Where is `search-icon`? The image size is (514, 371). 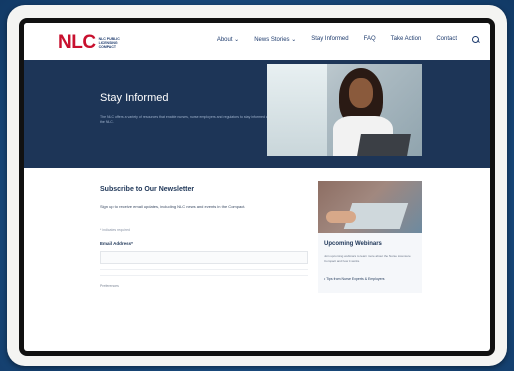
search-icon is located at coordinates (476, 40).